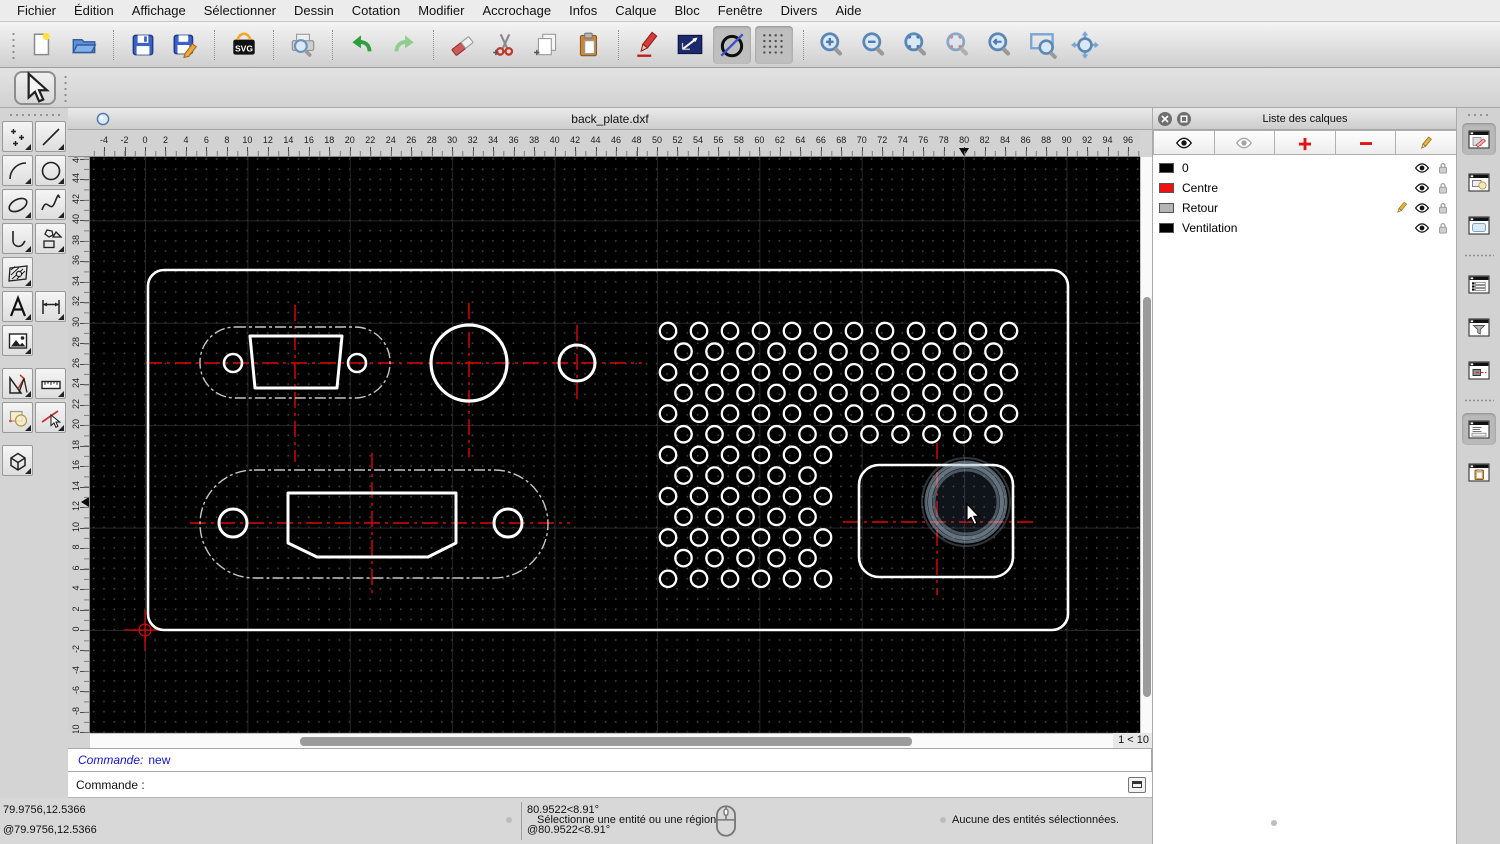 This screenshot has width=1500, height=844. I want to click on close-panel-button, so click(1165, 118).